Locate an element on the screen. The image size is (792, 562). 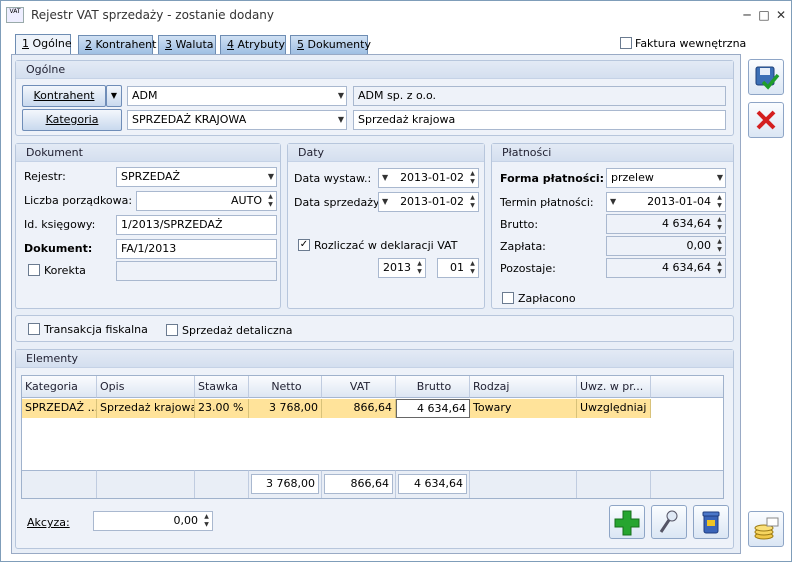
kategoria-button-label: Kategoria is located at coordinates (72, 119).